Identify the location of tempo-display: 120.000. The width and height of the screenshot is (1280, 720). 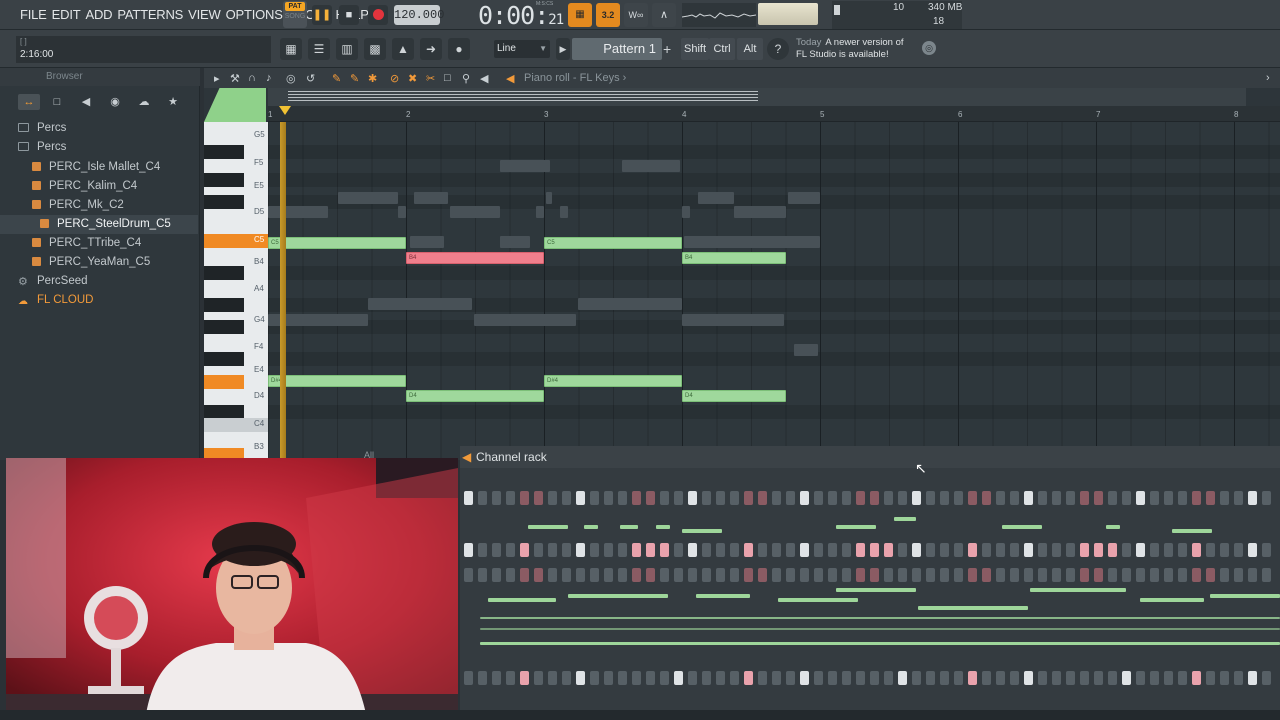
(419, 15).